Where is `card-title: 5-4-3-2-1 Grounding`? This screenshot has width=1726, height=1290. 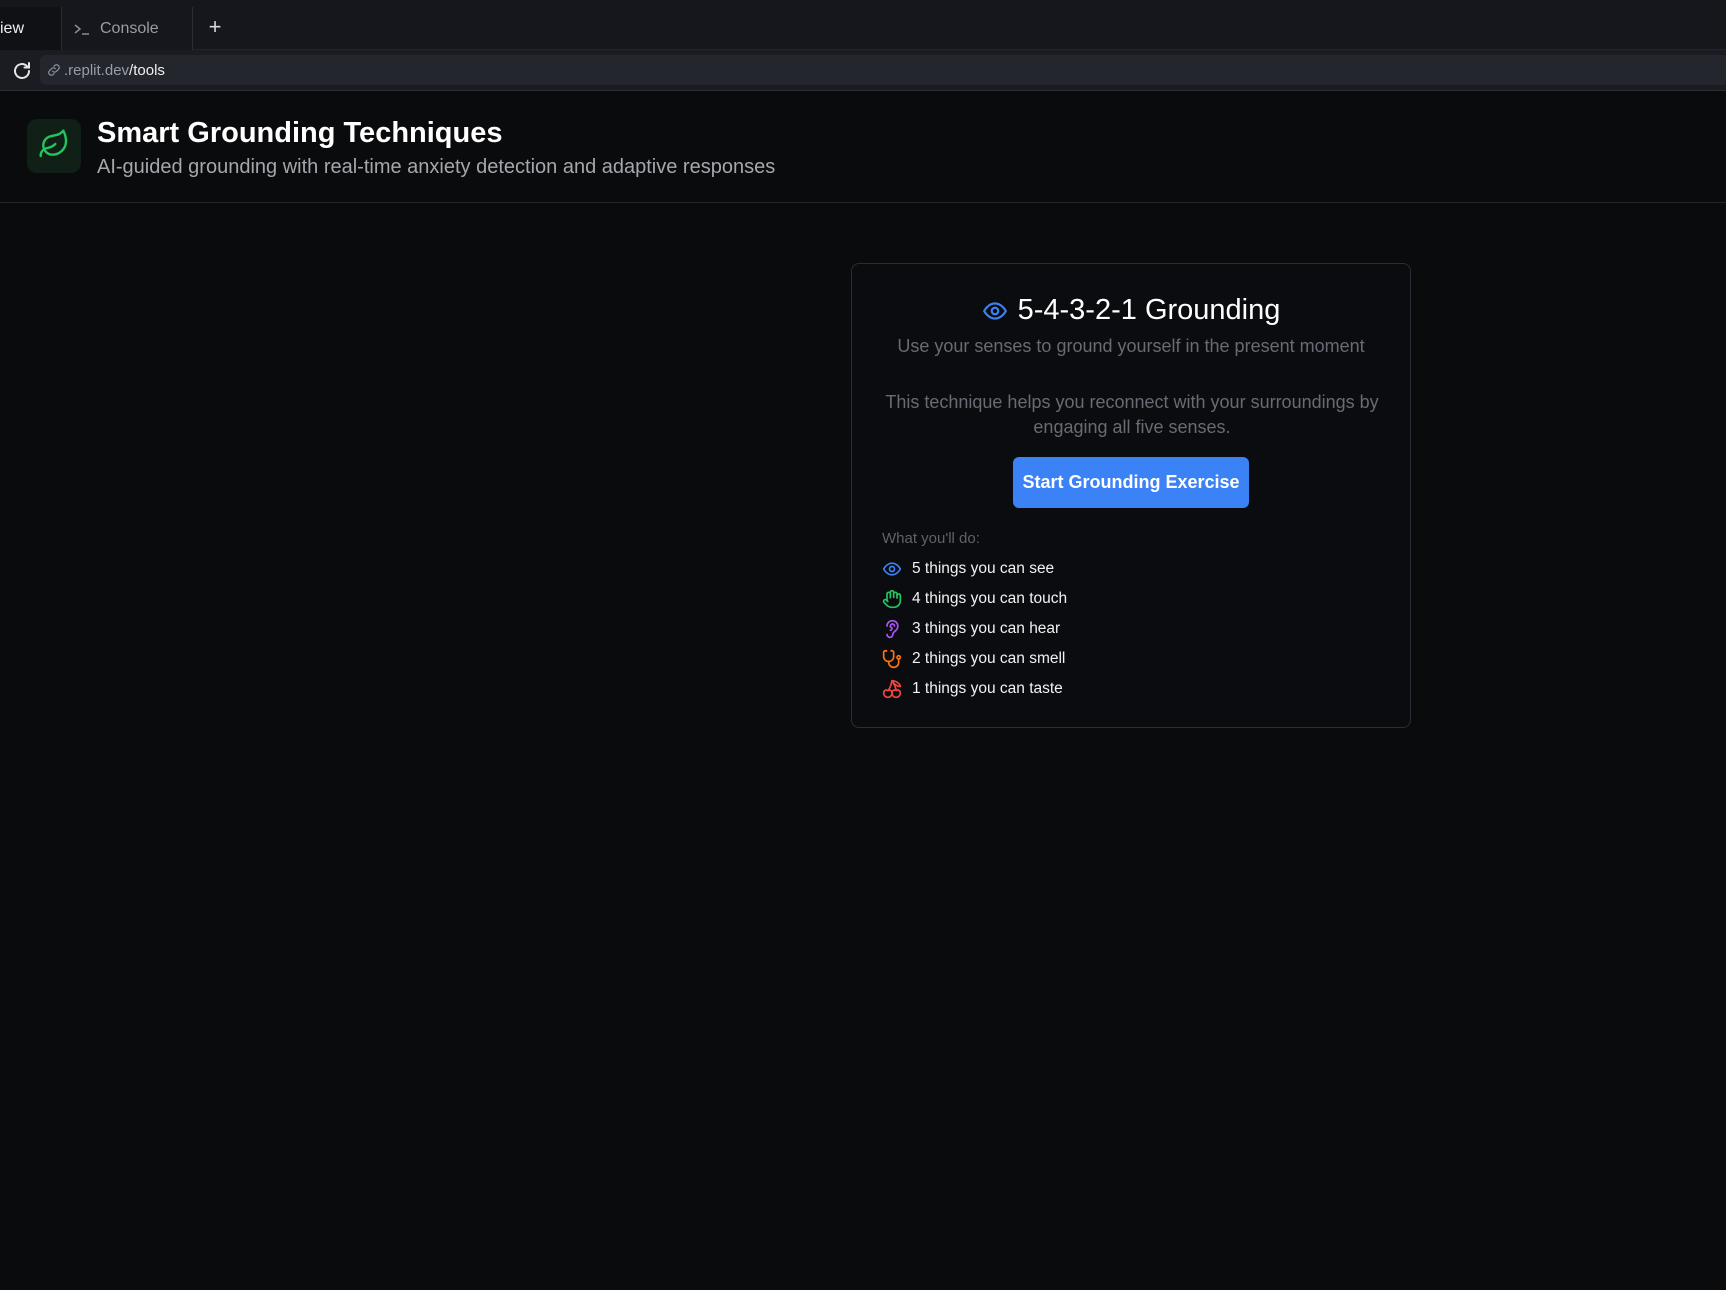 card-title: 5-4-3-2-1 Grounding is located at coordinates (1149, 310).